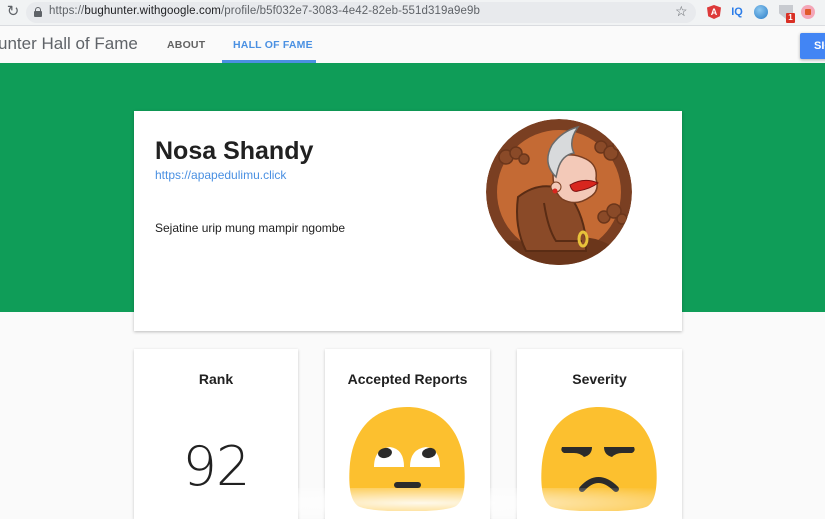 The image size is (825, 519). Describe the element at coordinates (599, 459) in the screenshot. I see `unamused-face-emoji-icon` at that location.